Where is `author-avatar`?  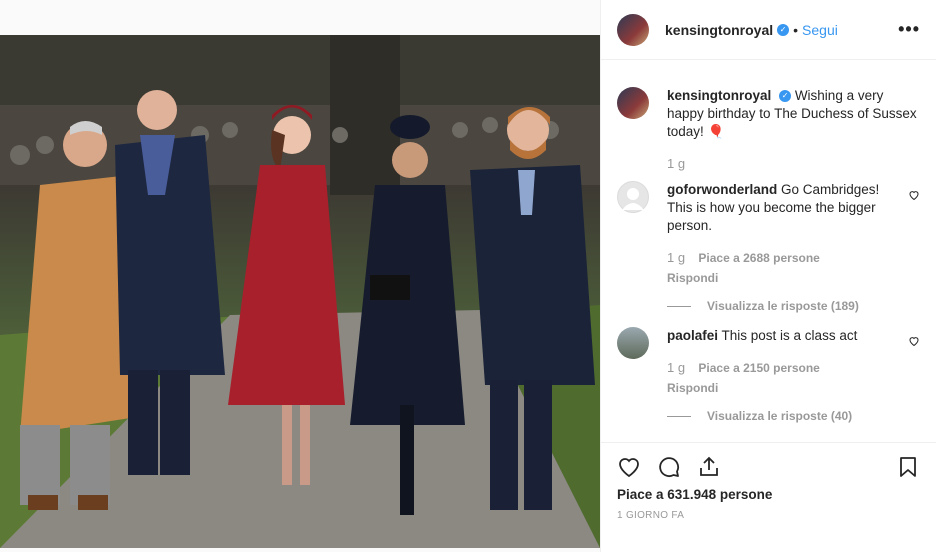
author-avatar is located at coordinates (633, 29).